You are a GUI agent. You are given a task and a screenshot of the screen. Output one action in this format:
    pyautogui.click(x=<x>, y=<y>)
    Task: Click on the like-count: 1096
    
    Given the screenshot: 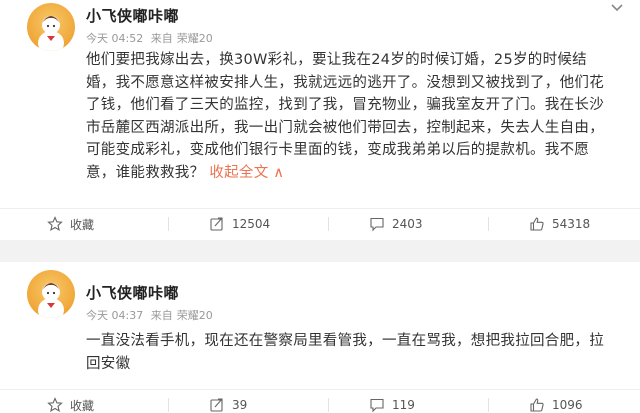 What is the action you would take?
    pyautogui.click(x=567, y=405)
    